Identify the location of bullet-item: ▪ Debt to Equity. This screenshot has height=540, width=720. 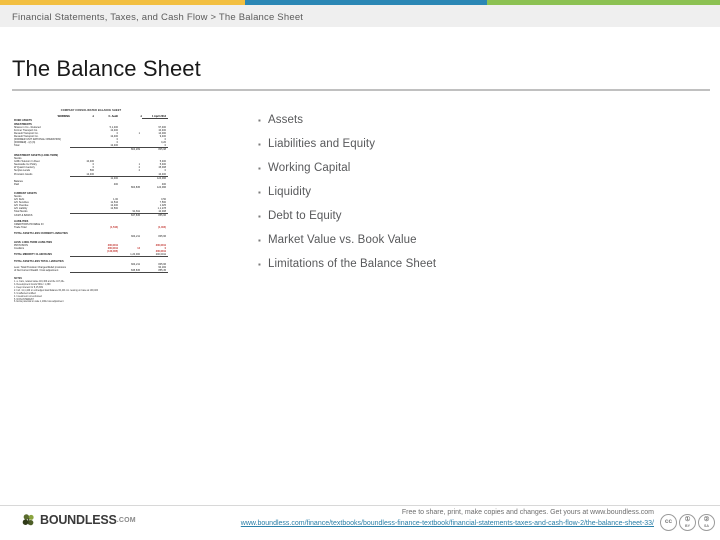
(473, 216).